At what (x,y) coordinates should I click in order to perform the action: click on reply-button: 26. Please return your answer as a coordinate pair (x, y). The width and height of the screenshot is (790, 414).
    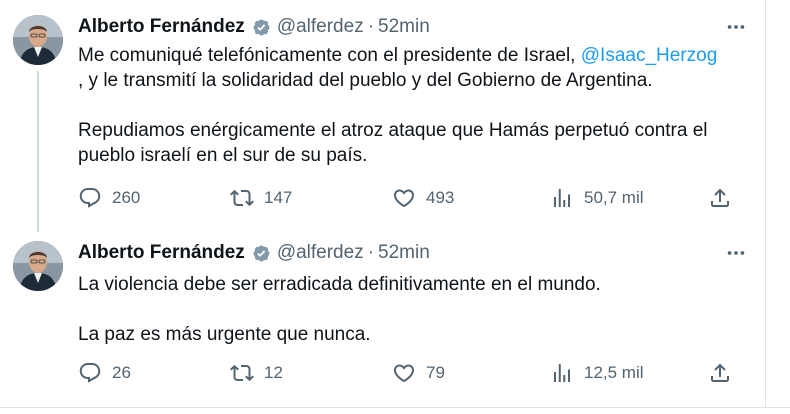
    Looking at the image, I should click on (104, 373).